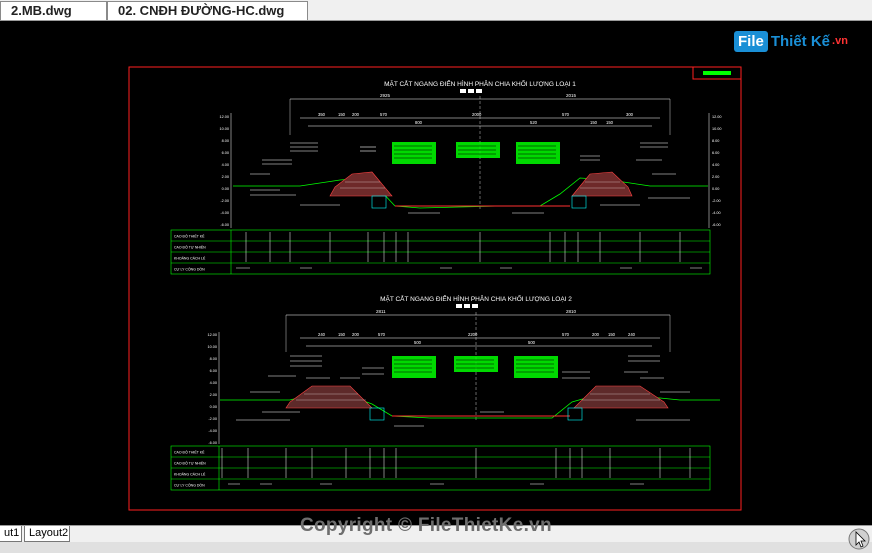 The width and height of the screenshot is (872, 553). Describe the element at coordinates (381, 311) in the screenshot. I see `section-2-left-dim: 2811` at that location.